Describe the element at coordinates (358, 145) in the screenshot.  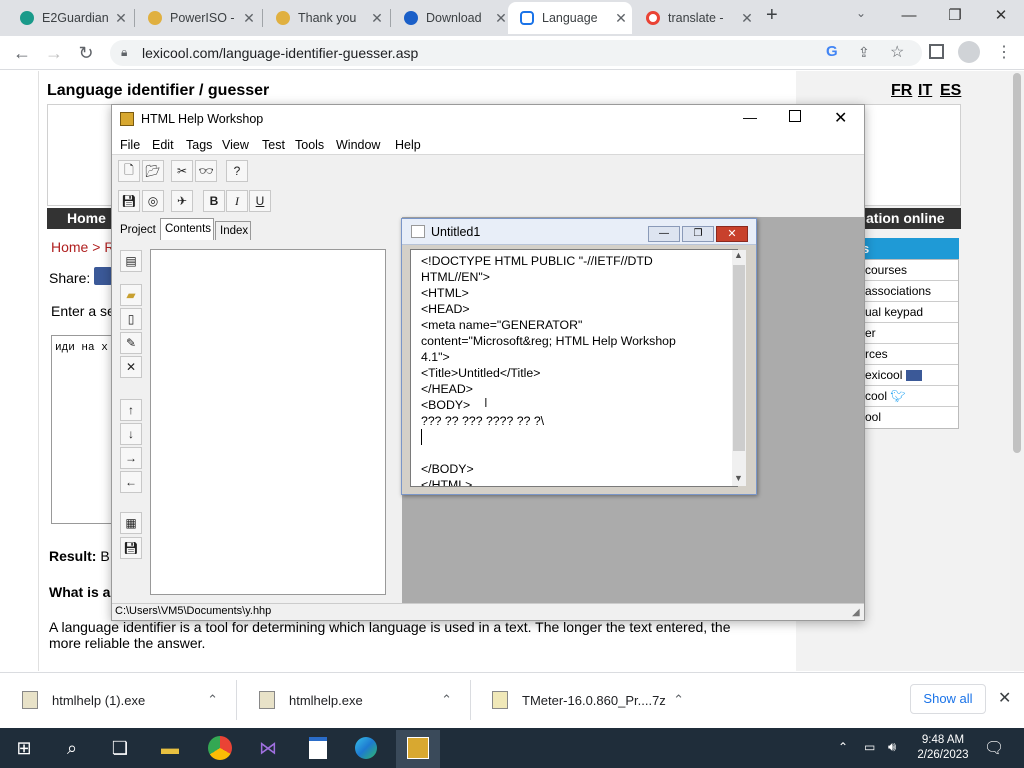
I see `menu-window: Window` at that location.